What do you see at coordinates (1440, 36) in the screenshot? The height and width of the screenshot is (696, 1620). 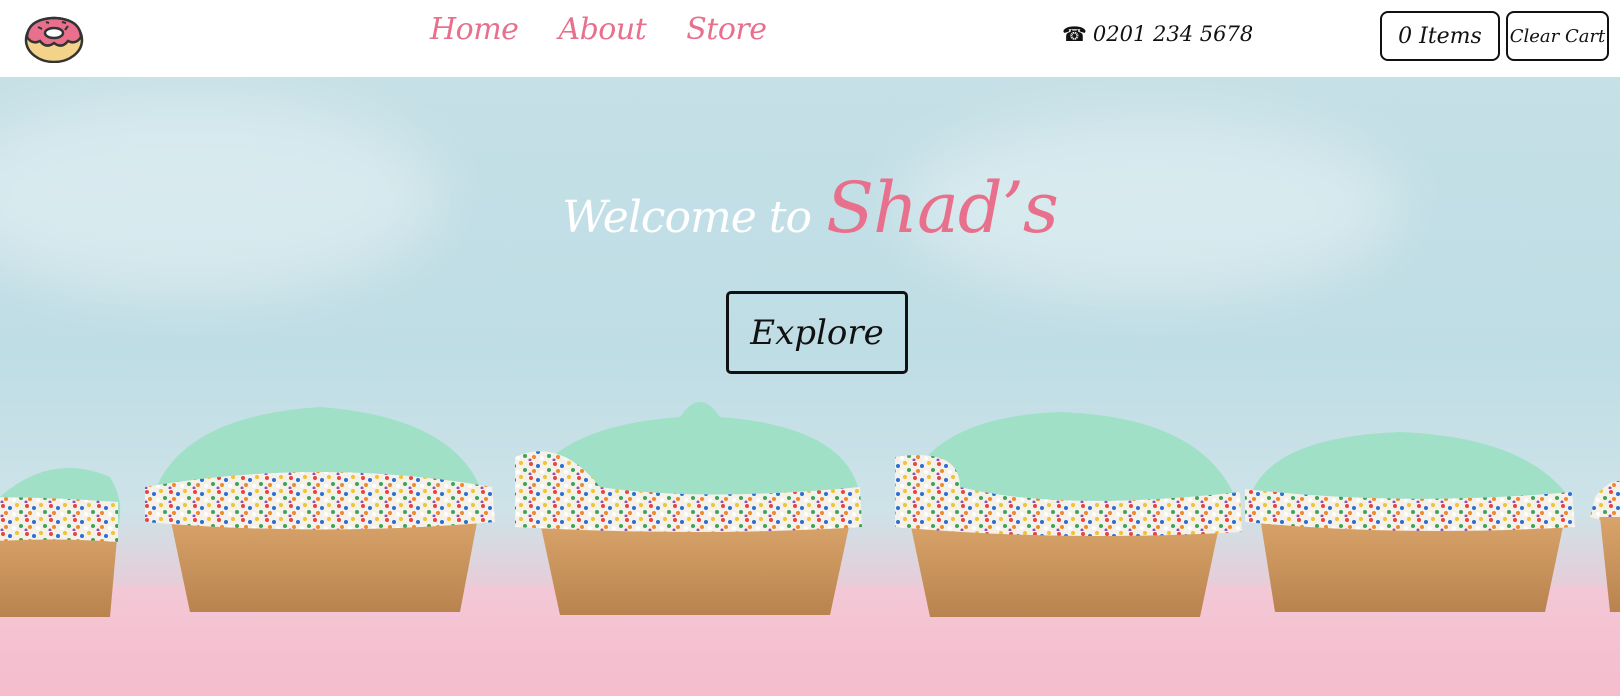 I see `cart-items-button: 0 Items` at bounding box center [1440, 36].